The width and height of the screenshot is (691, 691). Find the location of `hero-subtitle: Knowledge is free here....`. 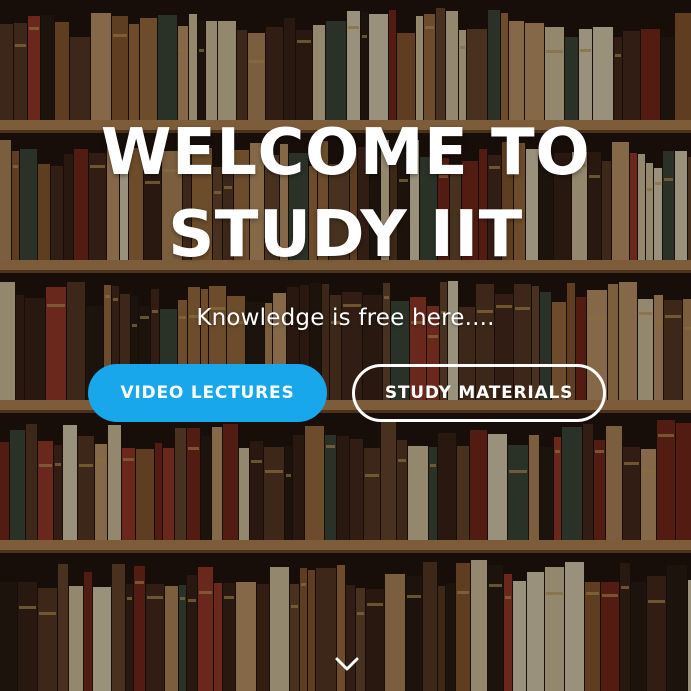

hero-subtitle: Knowledge is free here.... is located at coordinates (345, 318).